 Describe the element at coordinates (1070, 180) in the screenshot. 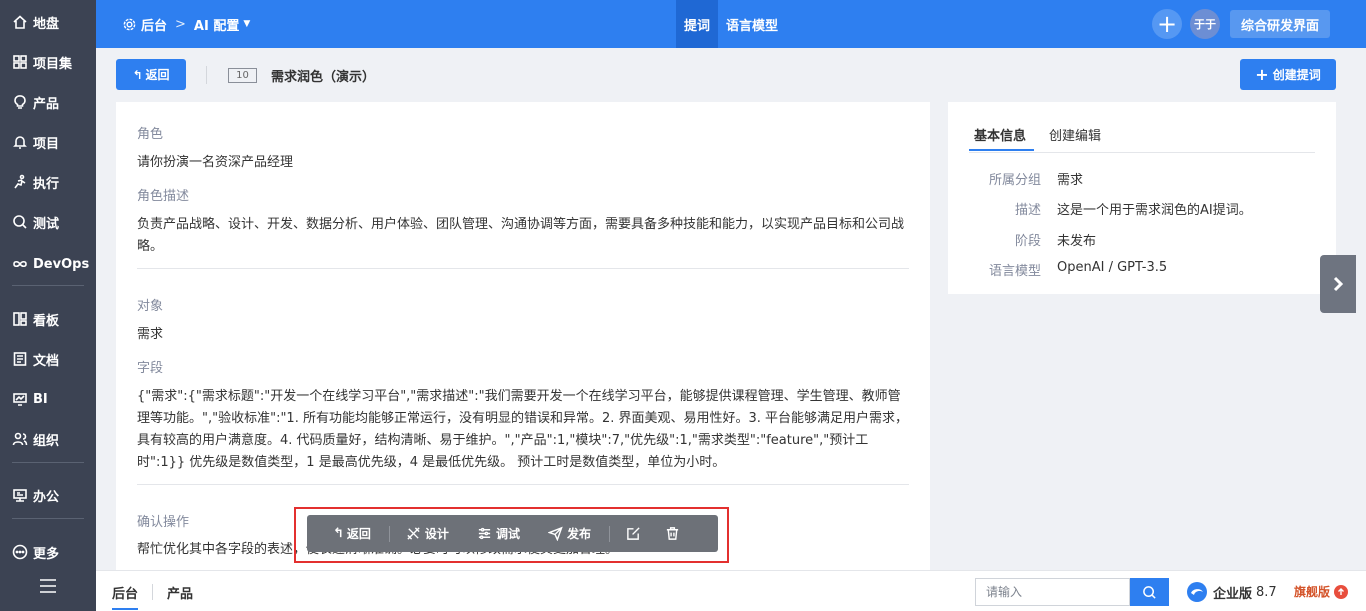

I see `info-value: 需求` at that location.